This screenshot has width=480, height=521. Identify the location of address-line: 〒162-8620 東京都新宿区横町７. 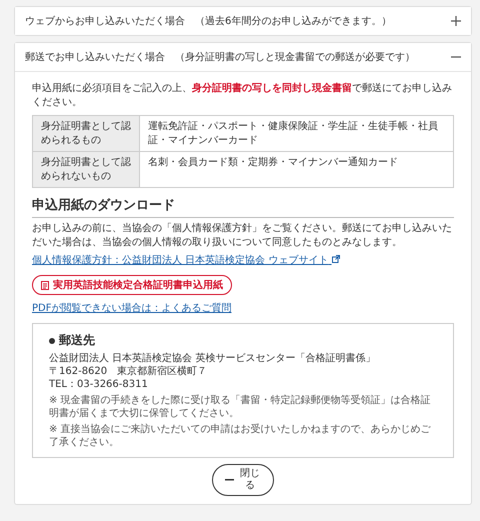
(128, 371).